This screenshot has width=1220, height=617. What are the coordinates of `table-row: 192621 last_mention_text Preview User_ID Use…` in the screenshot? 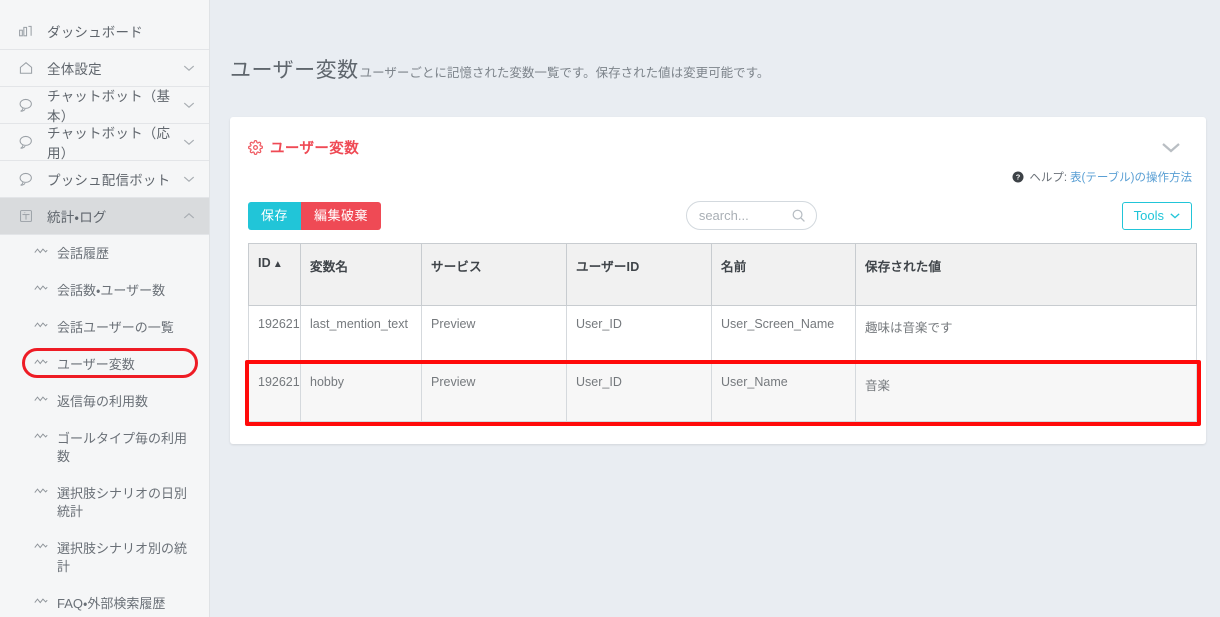 It's located at (722, 335).